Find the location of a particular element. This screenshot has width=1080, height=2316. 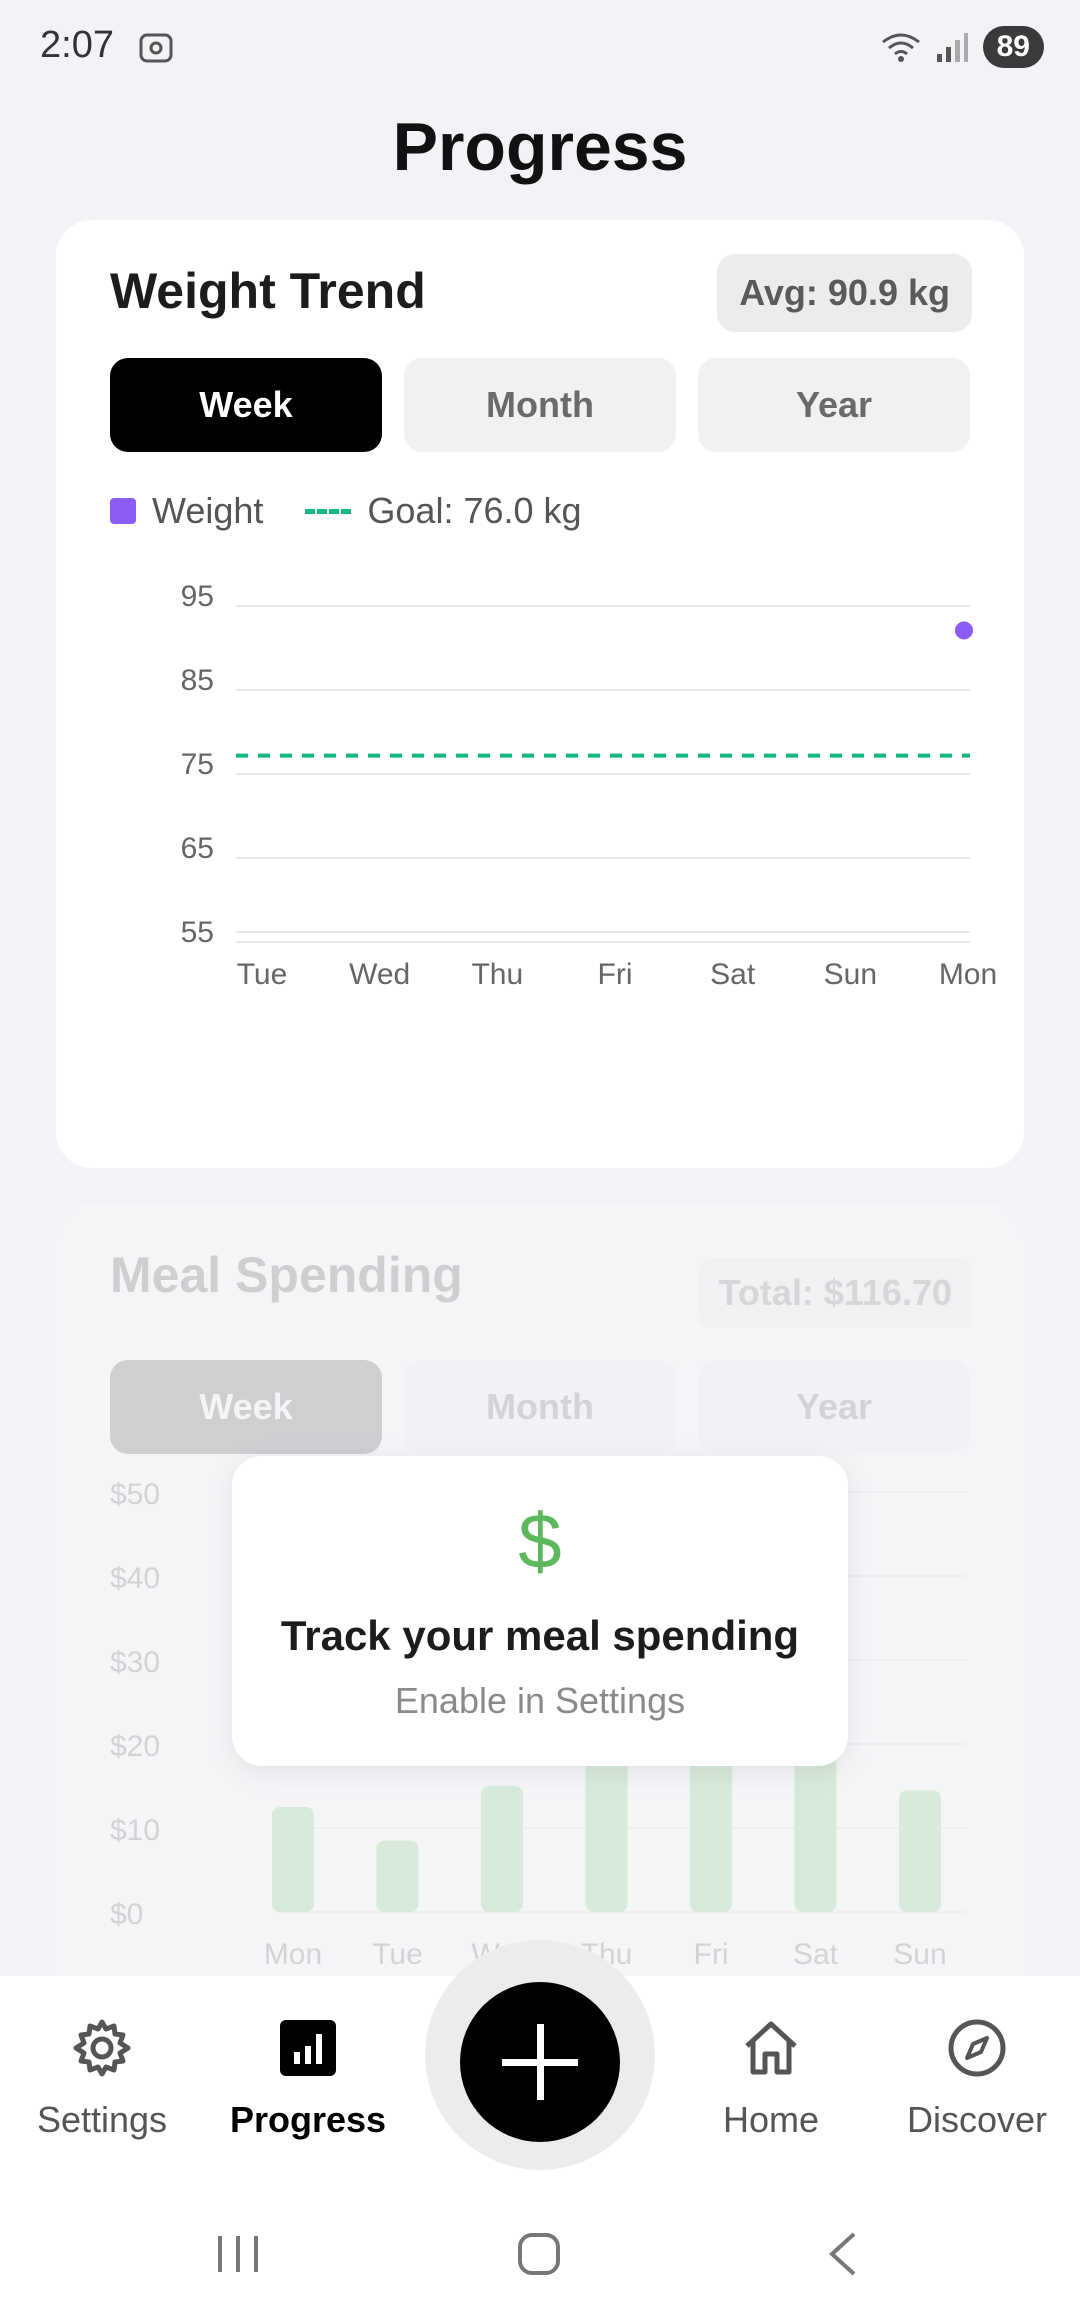

home-system-button is located at coordinates (539, 2254).